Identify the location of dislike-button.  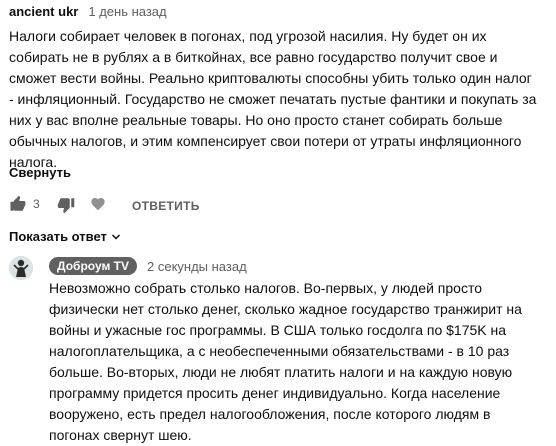
(66, 205).